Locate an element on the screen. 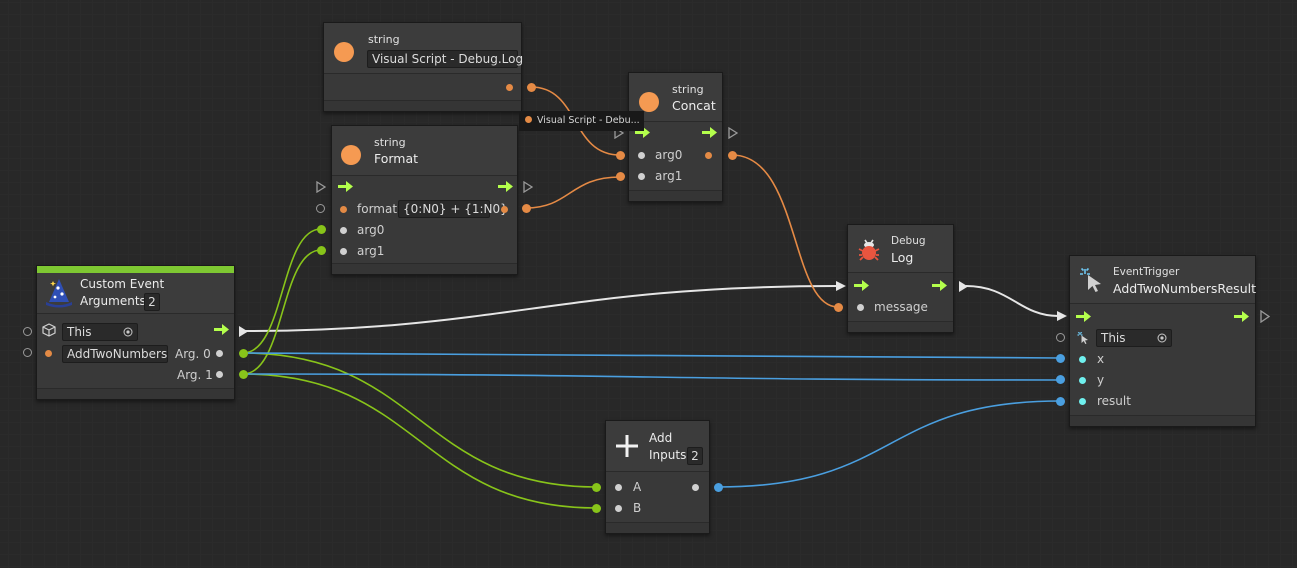  string-wire-concat-to-log is located at coordinates (785, 231).